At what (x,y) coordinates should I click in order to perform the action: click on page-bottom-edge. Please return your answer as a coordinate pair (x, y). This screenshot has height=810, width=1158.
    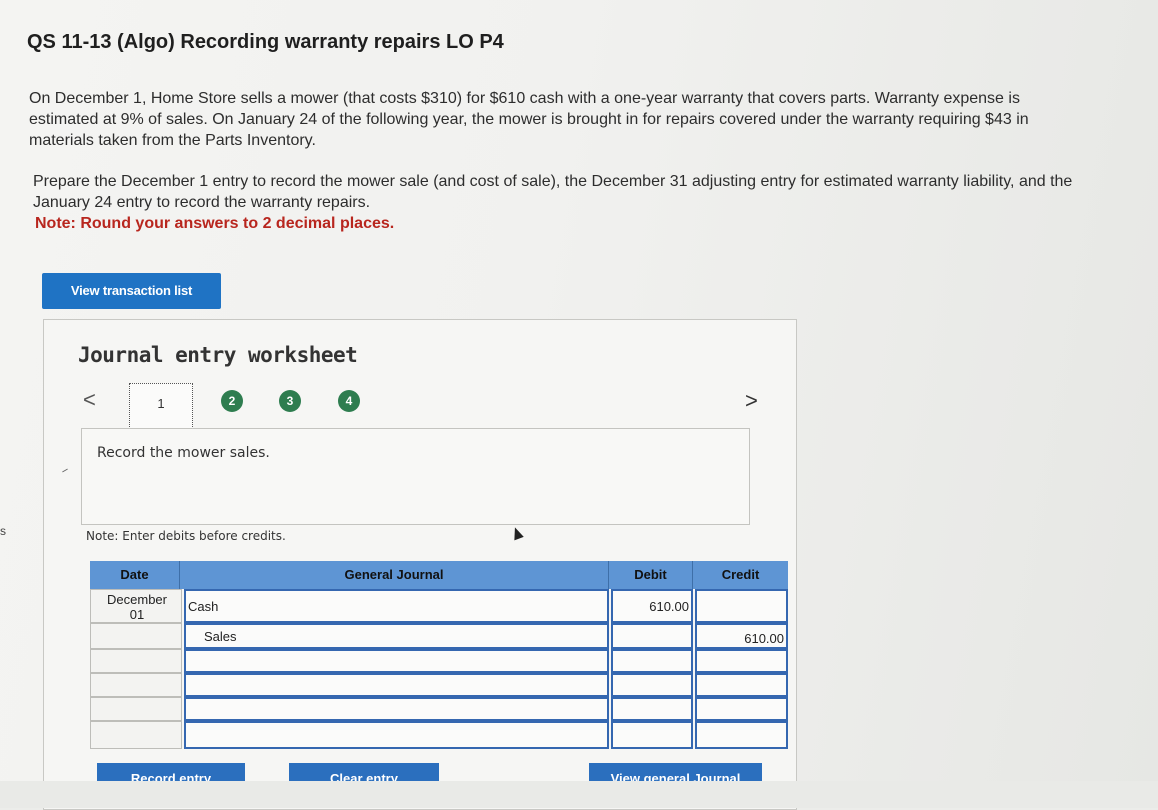
    Looking at the image, I should click on (579, 794).